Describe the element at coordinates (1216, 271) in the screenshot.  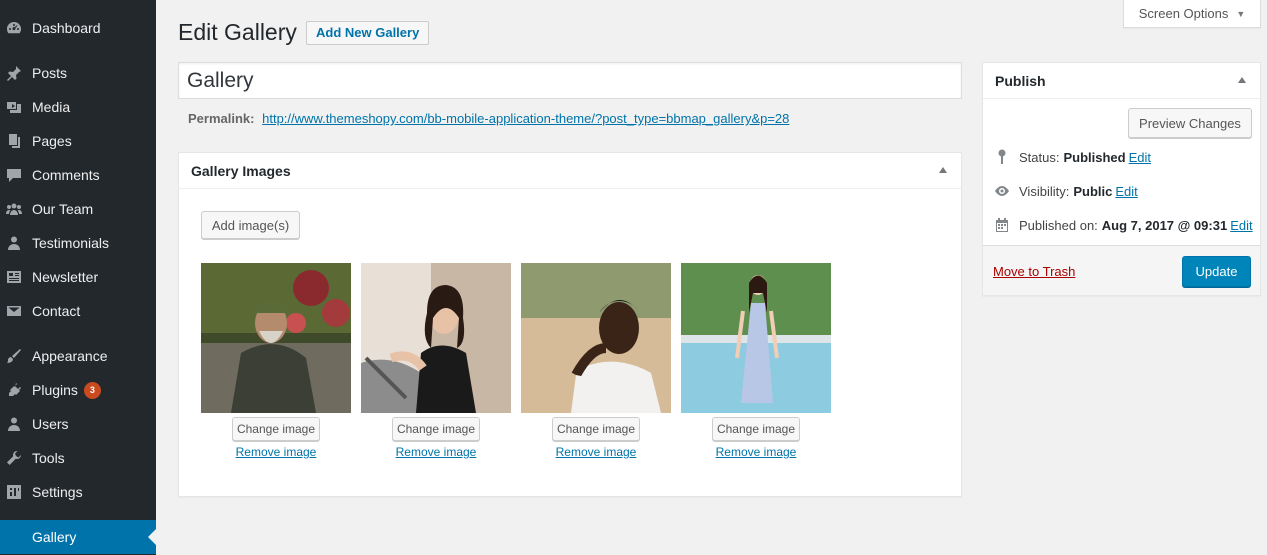
I see `update-button: Update` at that location.